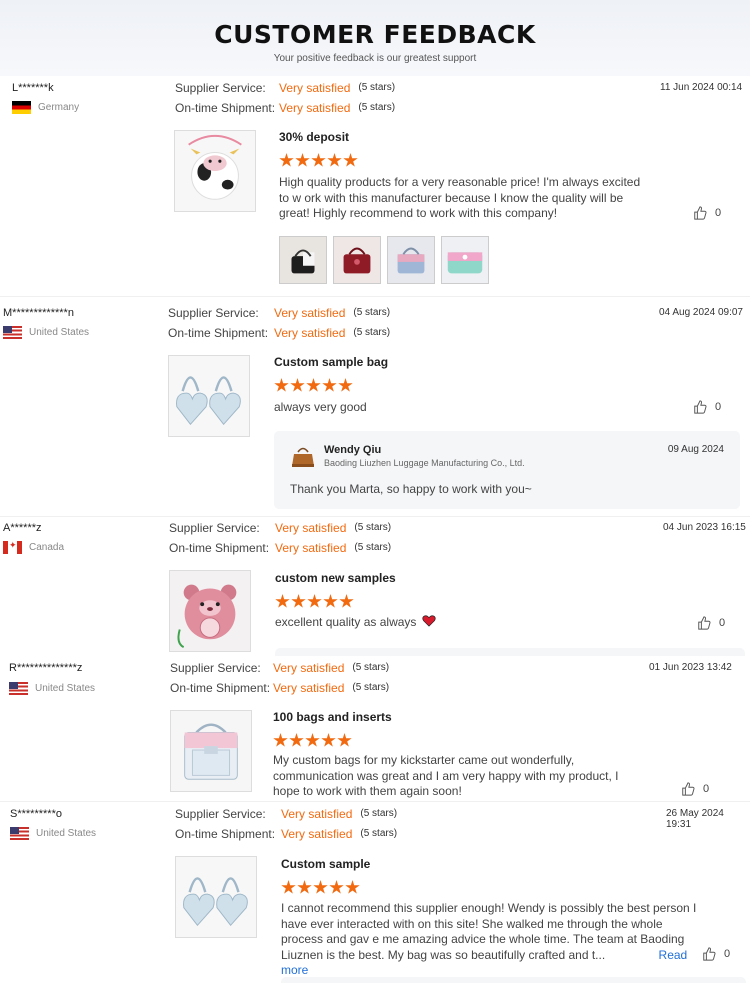 The width and height of the screenshot is (750, 983). I want to click on avatar, so click(303, 457).